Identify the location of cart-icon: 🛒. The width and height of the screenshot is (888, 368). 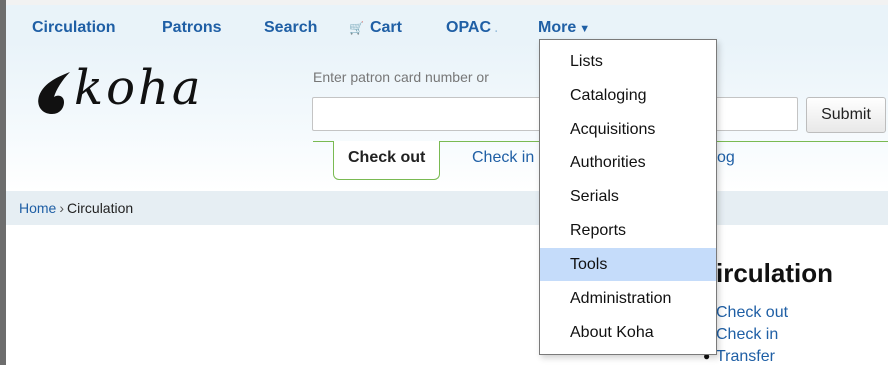
(356, 28).